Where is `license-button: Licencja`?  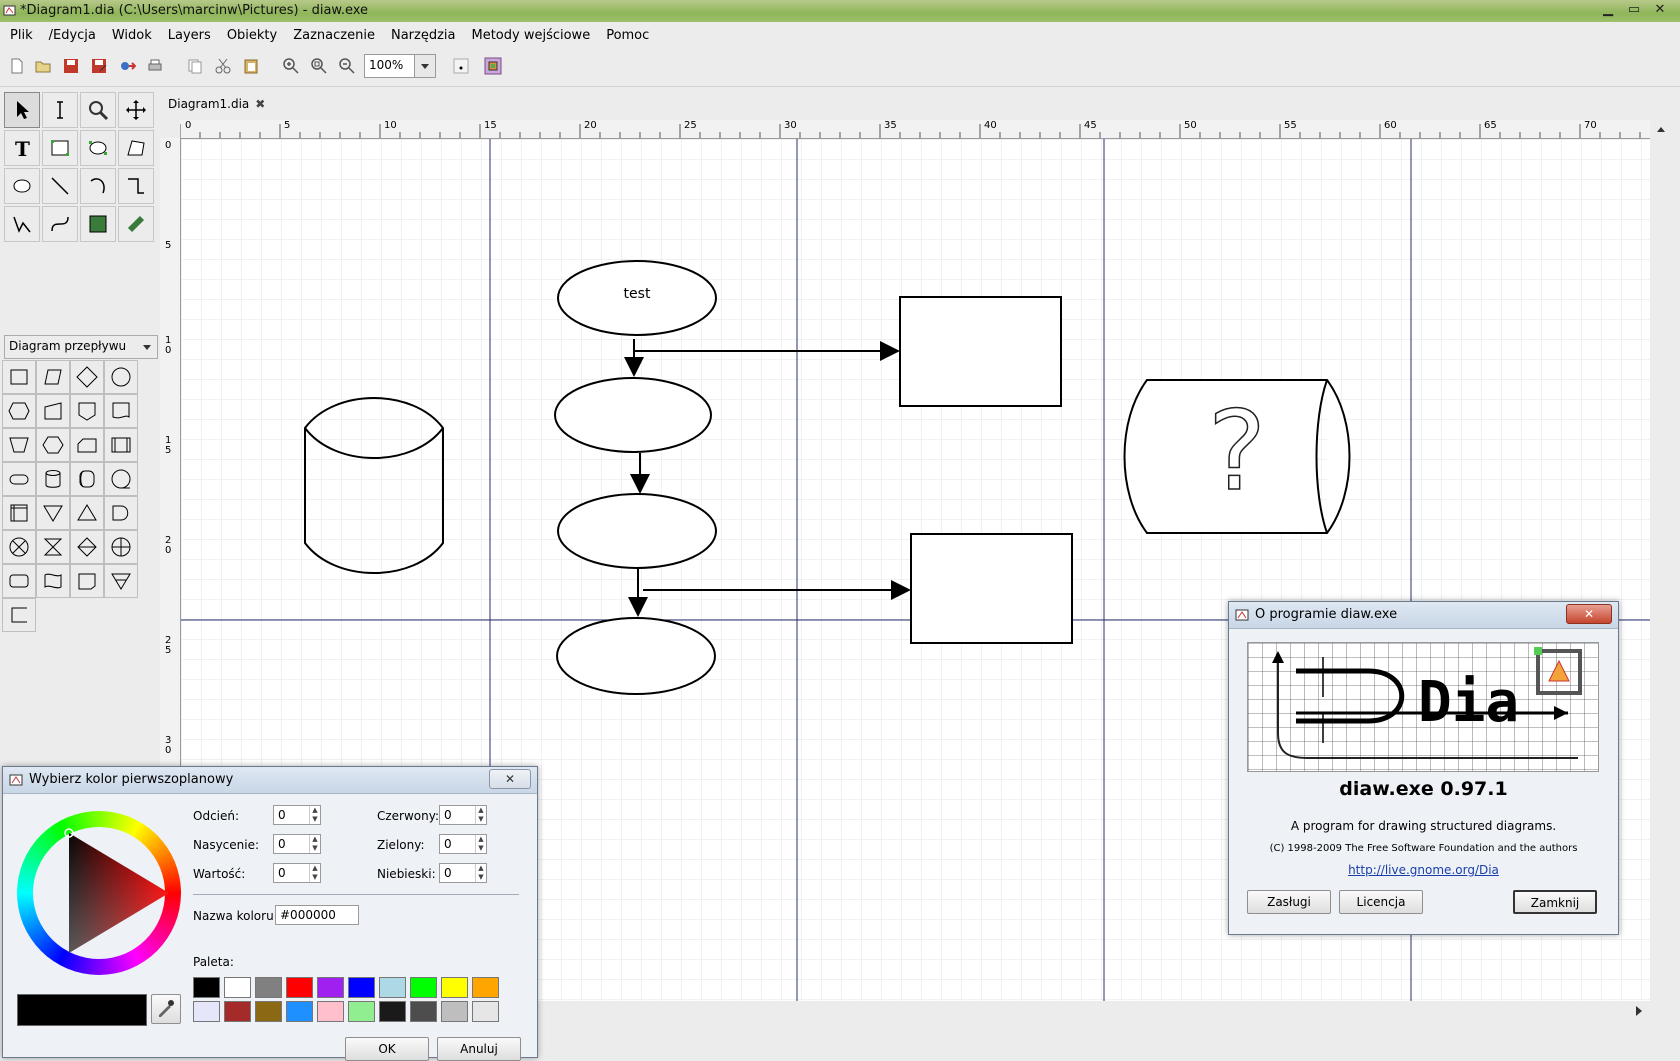
license-button: Licencja is located at coordinates (1381, 902).